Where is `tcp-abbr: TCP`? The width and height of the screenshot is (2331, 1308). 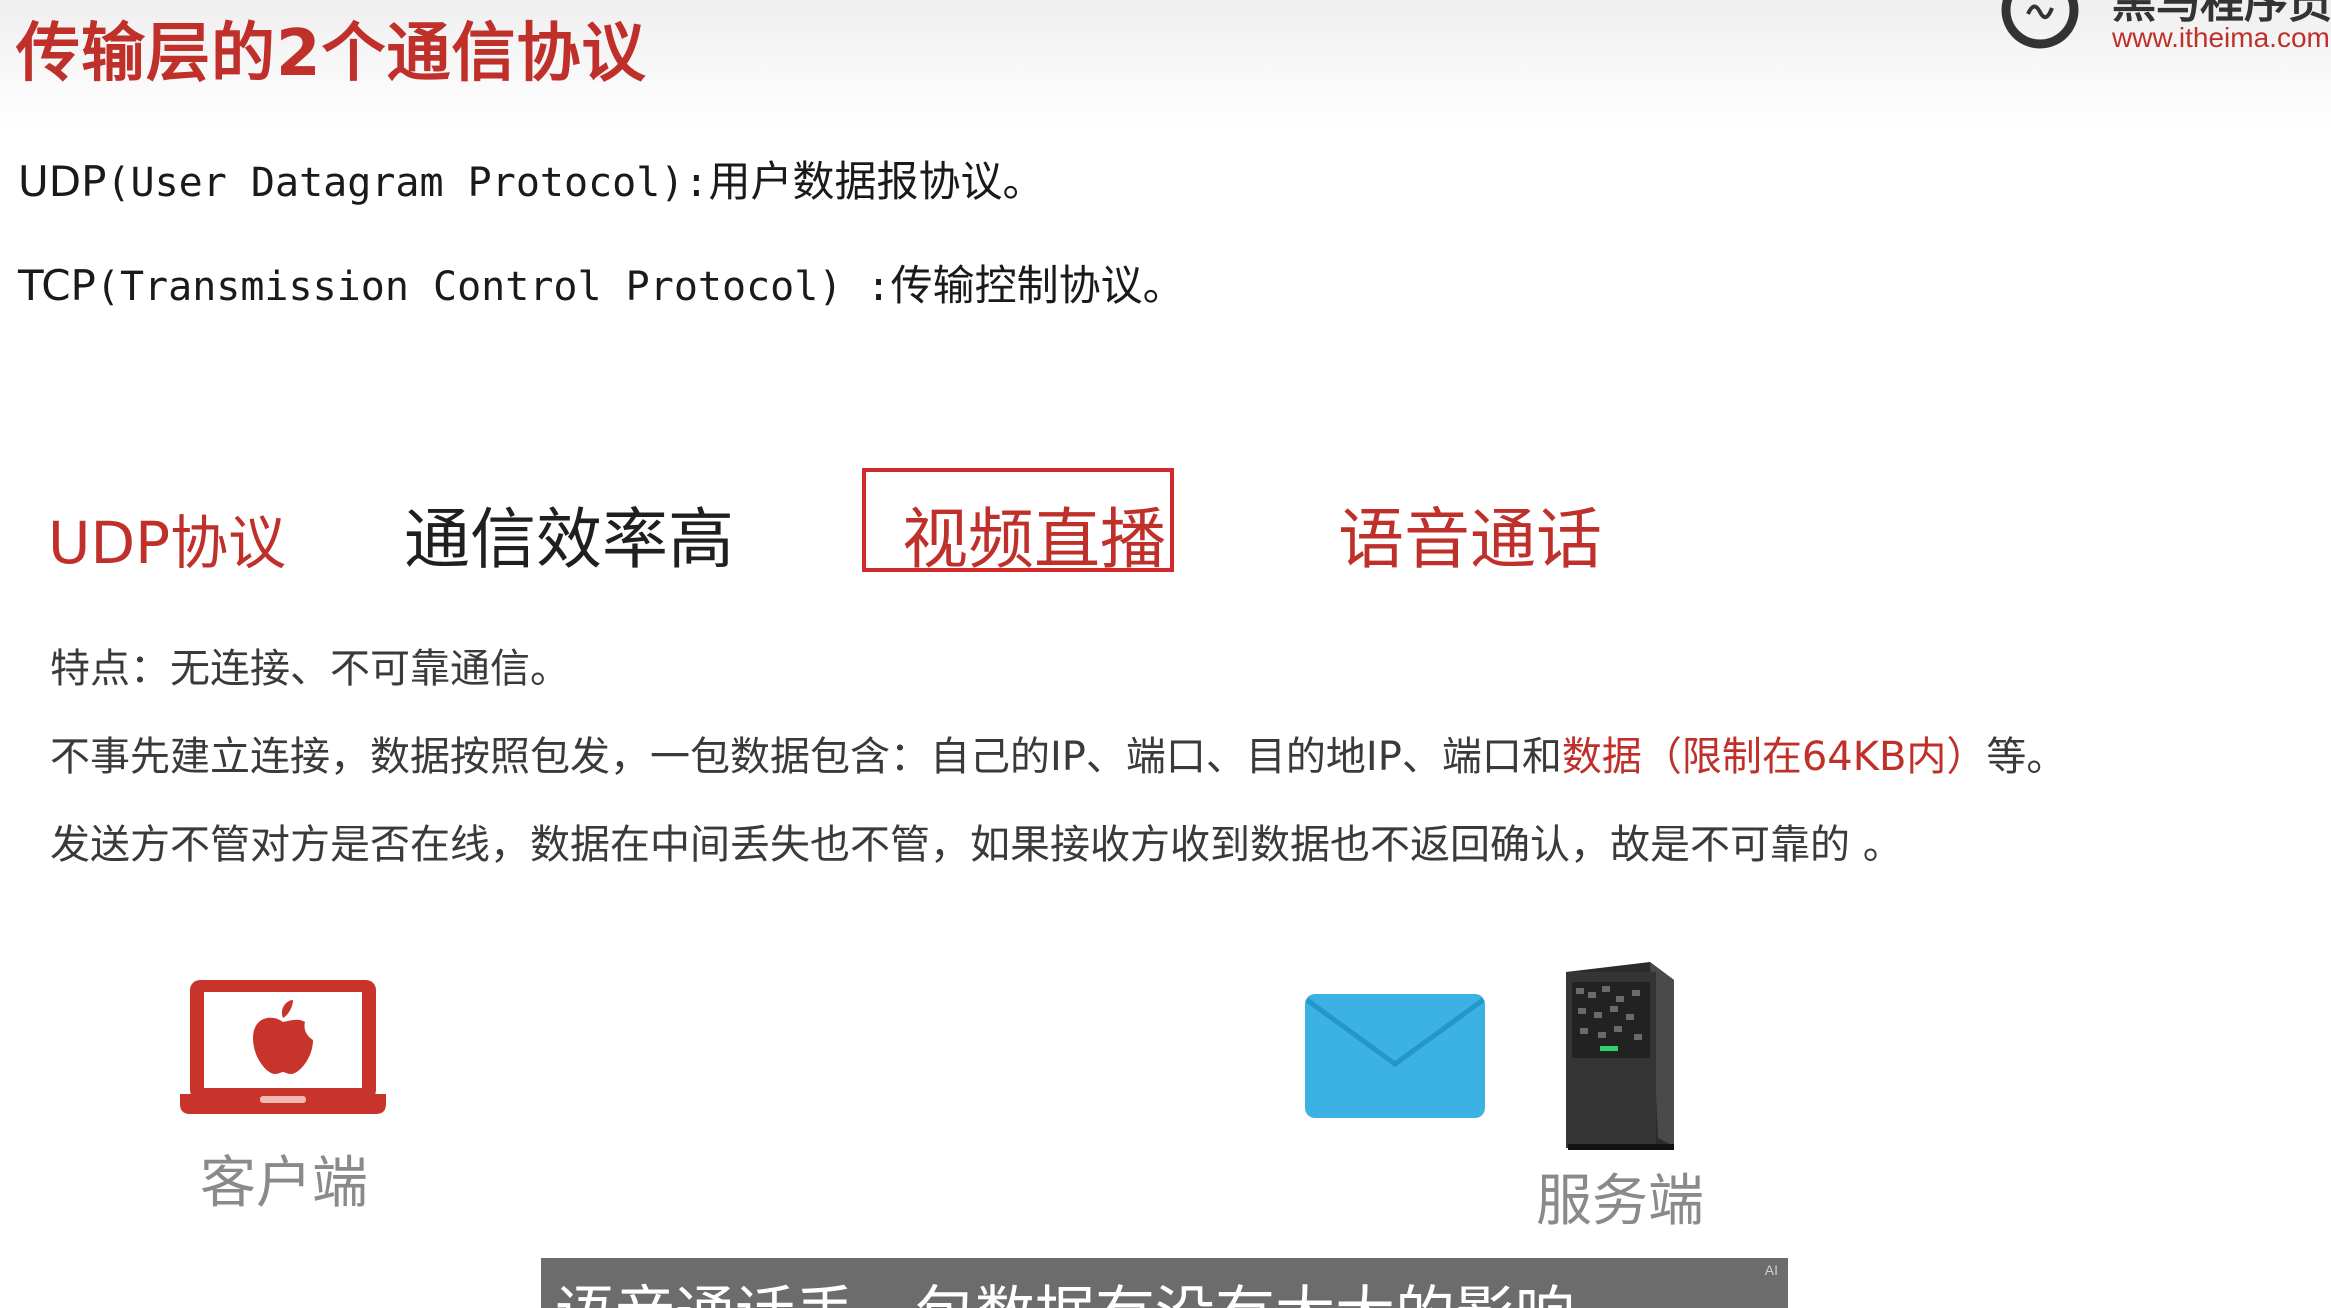
tcp-abbr: TCP is located at coordinates (57, 285).